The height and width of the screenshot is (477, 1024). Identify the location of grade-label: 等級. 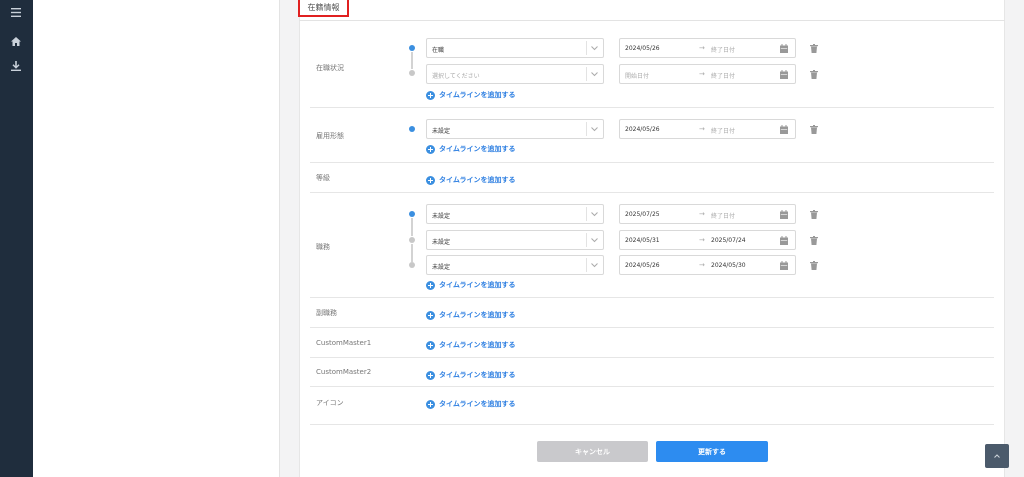
(323, 178).